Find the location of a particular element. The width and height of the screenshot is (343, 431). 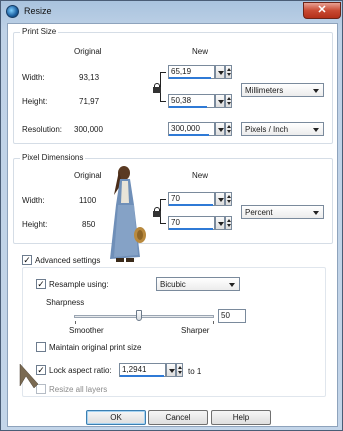

pointer-arrow-icon is located at coordinates (29, 376).